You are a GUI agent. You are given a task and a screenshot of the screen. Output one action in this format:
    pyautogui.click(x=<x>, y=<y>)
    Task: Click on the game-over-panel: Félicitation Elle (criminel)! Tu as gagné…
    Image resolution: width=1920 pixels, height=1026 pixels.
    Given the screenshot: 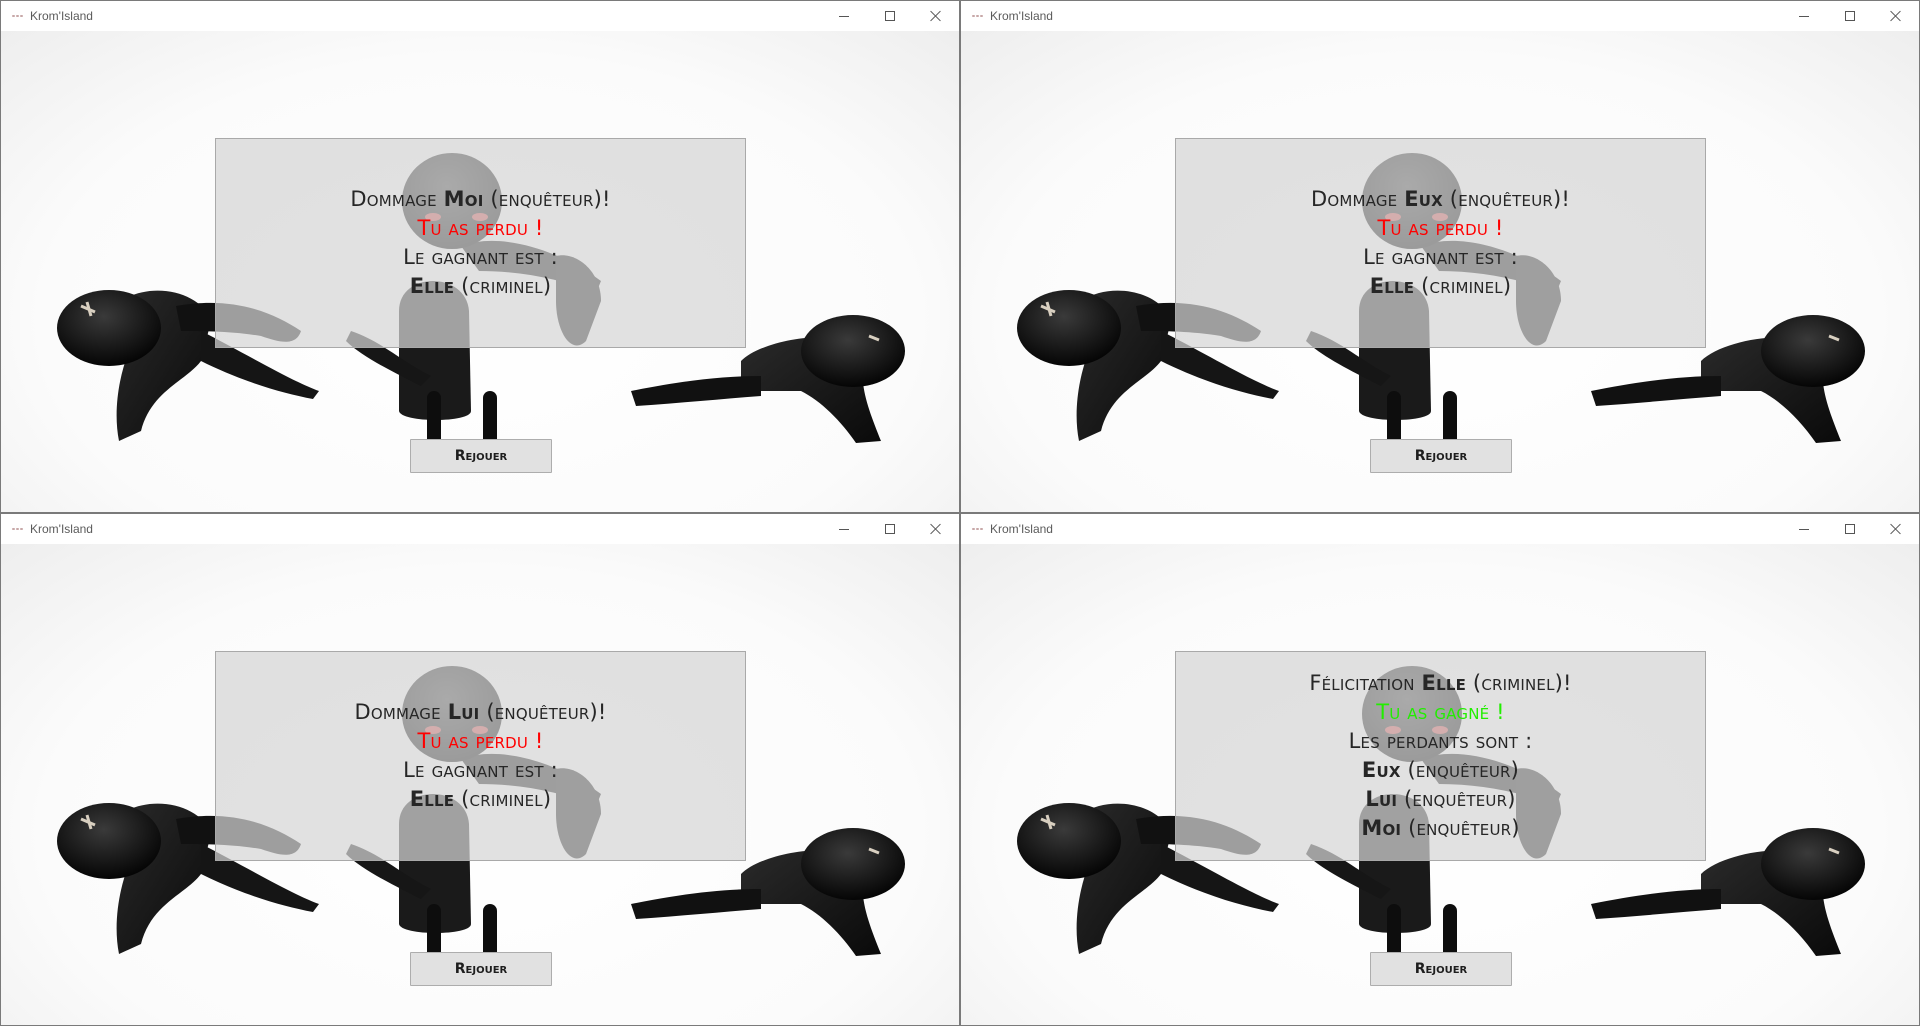 What is the action you would take?
    pyautogui.click(x=1440, y=756)
    